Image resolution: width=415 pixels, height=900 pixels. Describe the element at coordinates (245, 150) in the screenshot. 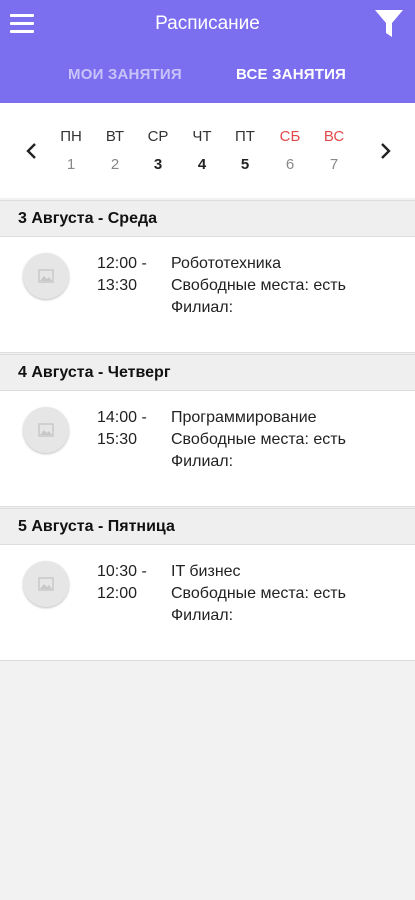

I see `day-friday: ПТ 5` at that location.